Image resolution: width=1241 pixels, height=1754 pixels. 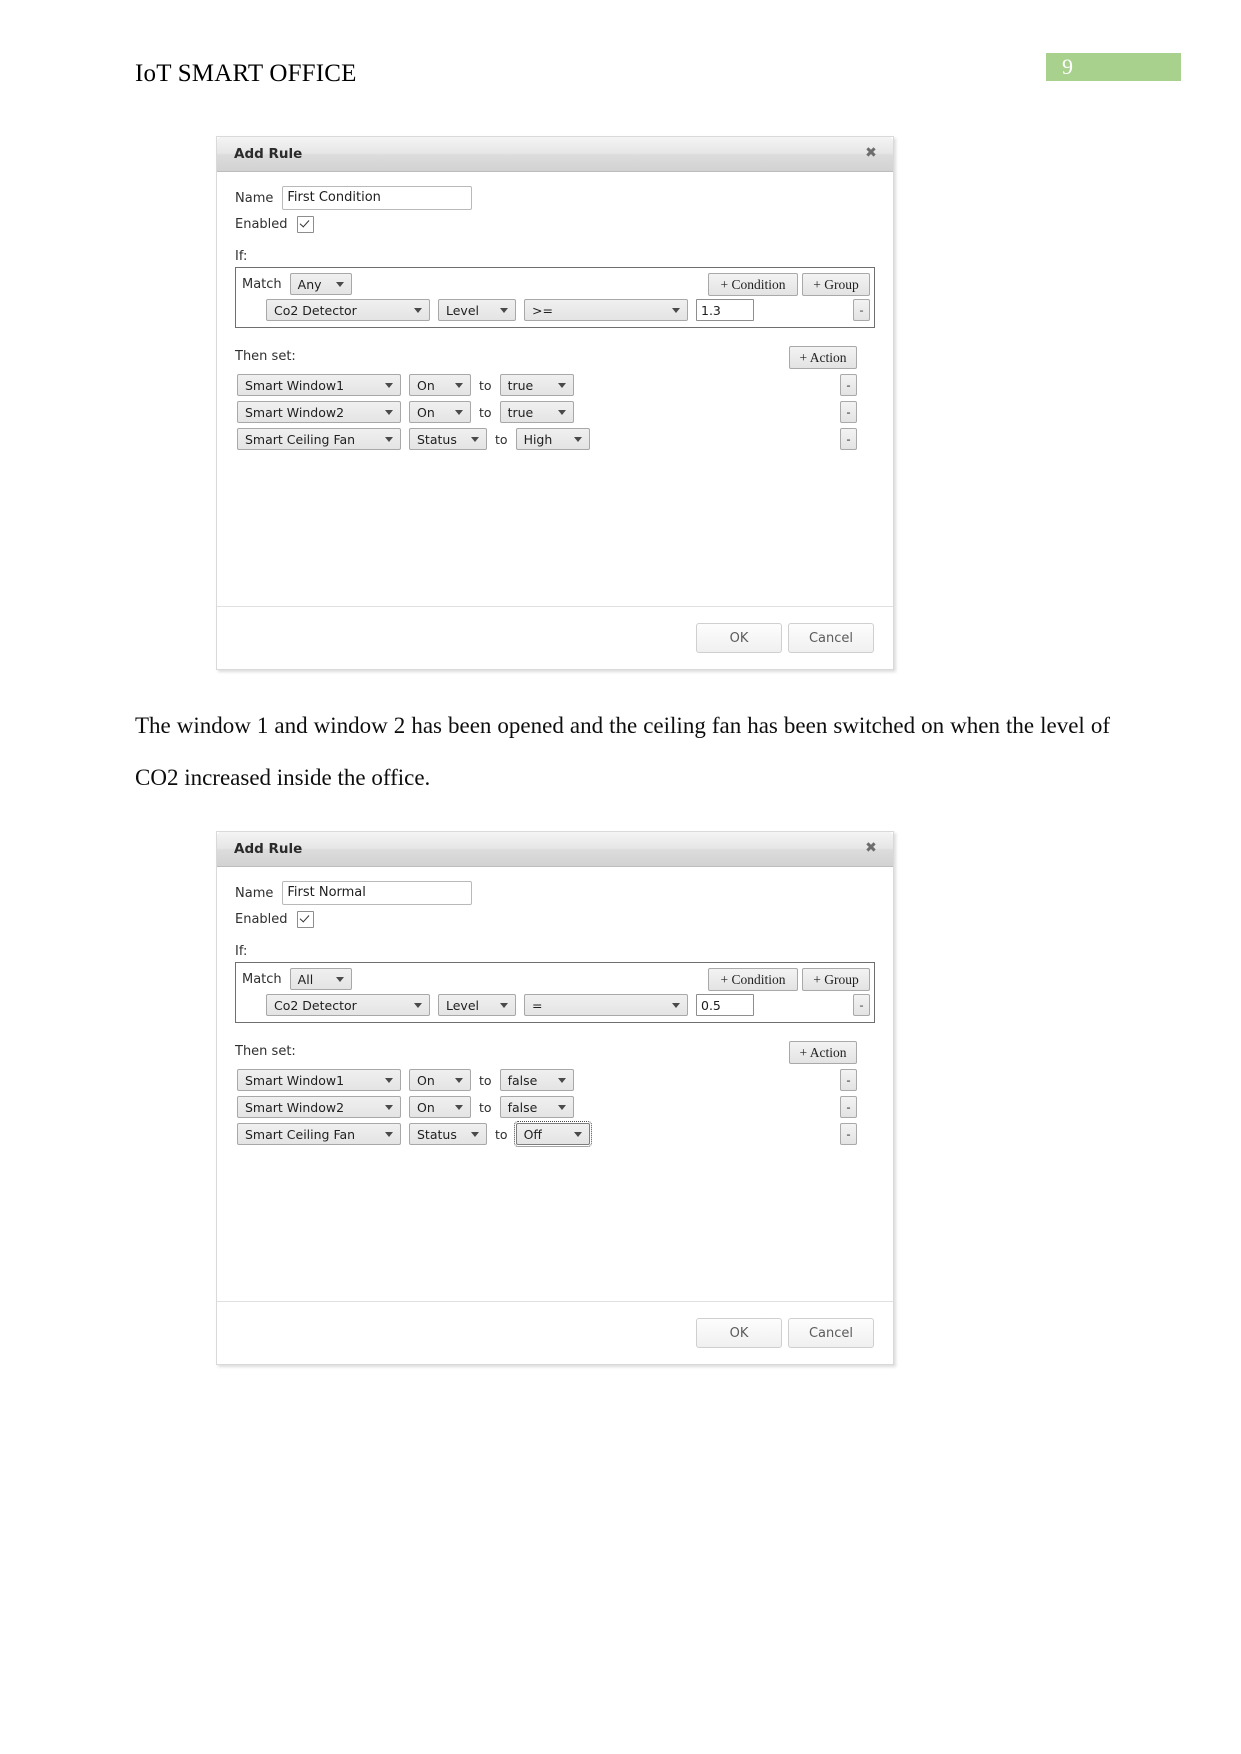 I want to click on match-mode-value: Any, so click(x=309, y=284).